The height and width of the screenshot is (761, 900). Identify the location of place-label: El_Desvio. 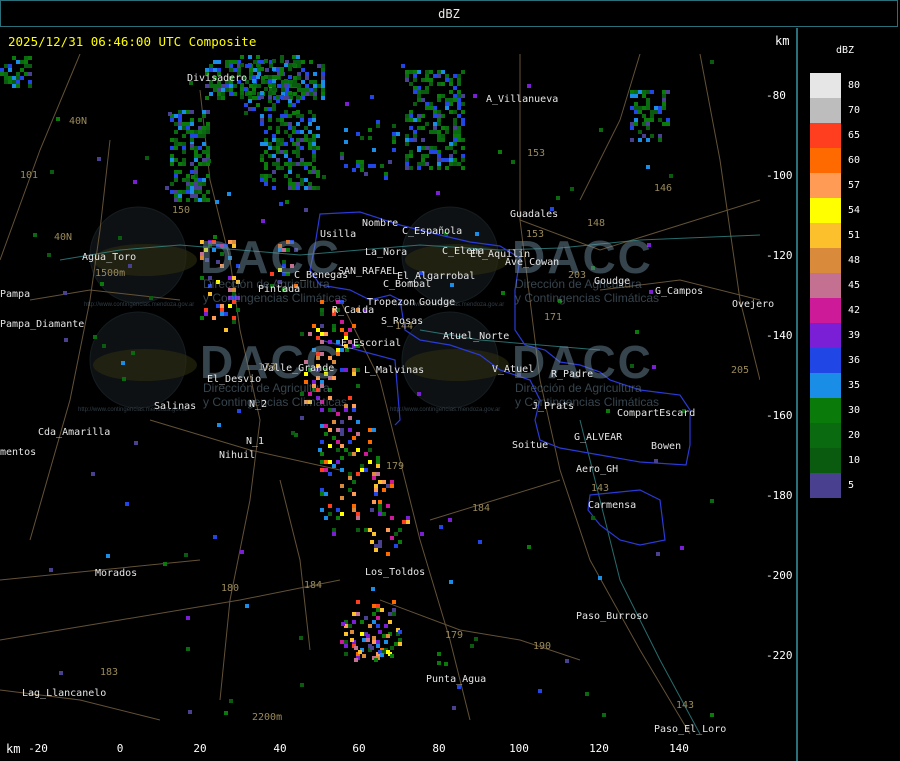
(234, 379).